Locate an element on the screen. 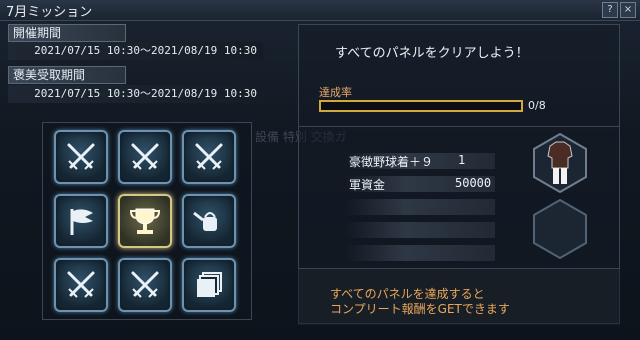 This screenshot has height=340, width=640. flag-icon is located at coordinates (81, 222).